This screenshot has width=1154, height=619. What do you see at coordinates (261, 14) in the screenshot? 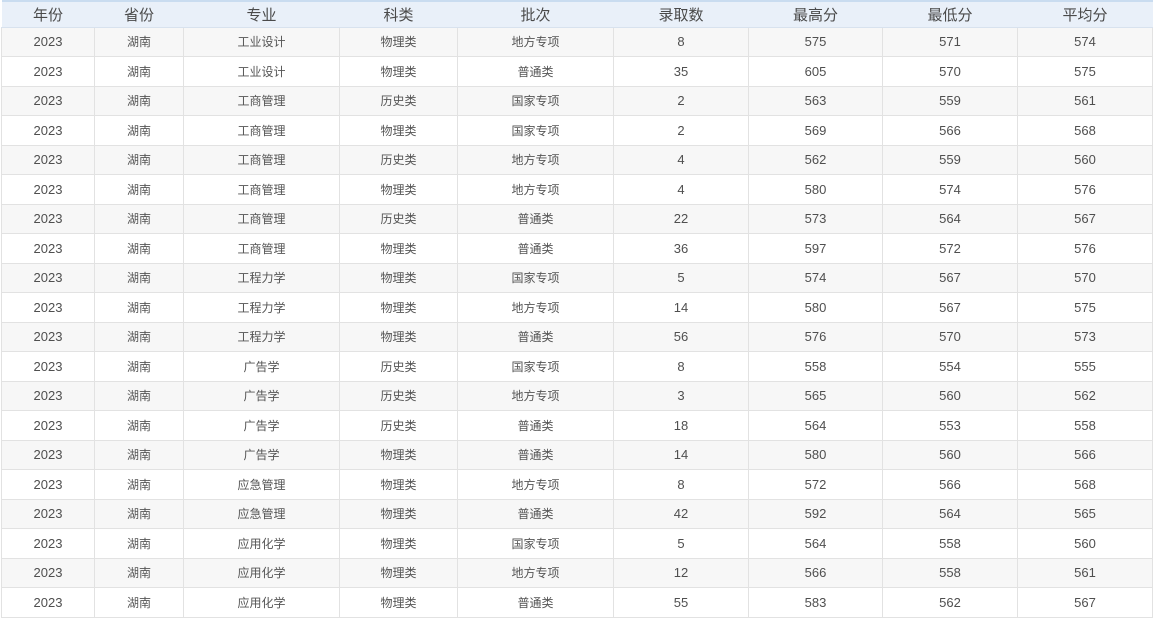
I see `column-header-major: 专业` at bounding box center [261, 14].